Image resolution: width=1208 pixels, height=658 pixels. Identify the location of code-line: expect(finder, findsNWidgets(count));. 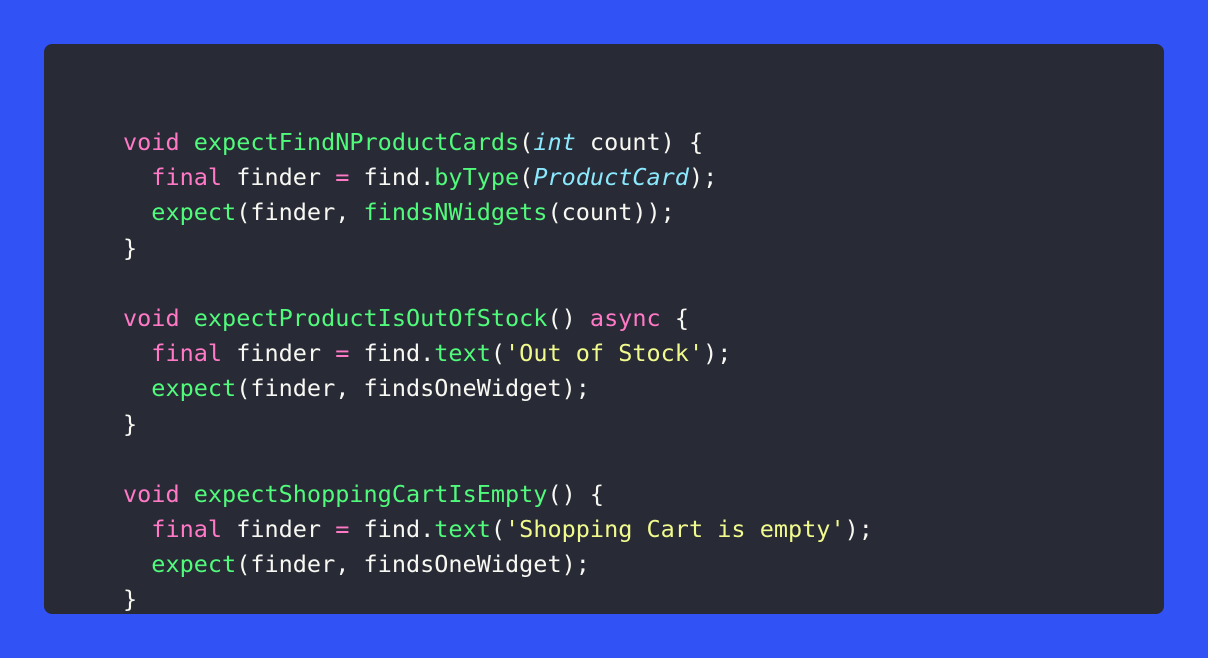
(643, 212).